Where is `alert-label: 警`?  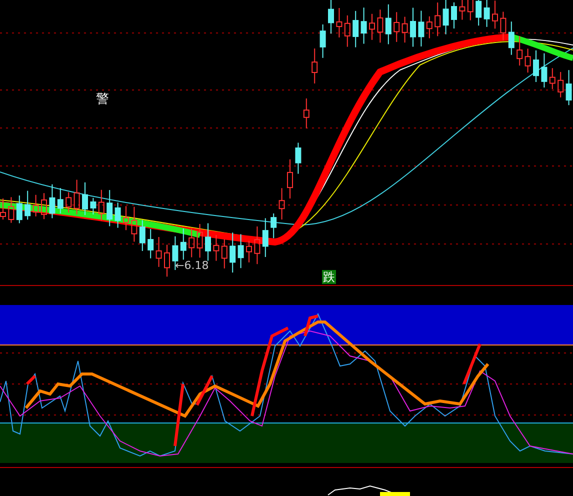
alert-label: 警 is located at coordinates (102, 100).